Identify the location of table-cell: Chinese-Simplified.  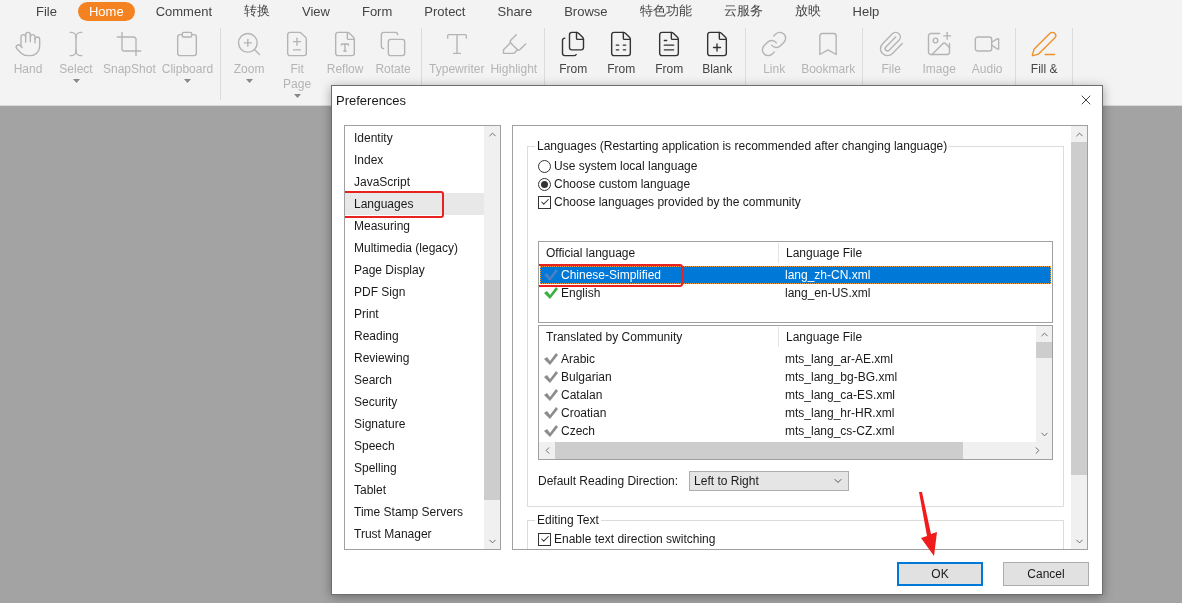
(611, 275).